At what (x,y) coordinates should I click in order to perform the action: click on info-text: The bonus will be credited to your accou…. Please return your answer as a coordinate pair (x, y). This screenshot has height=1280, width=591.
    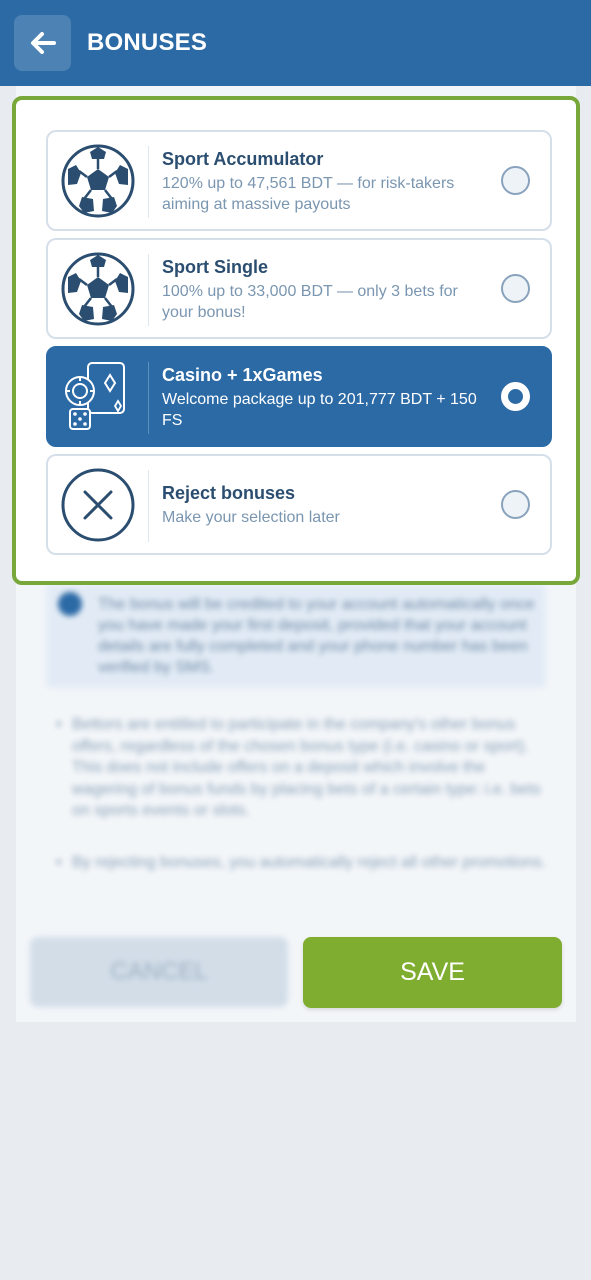
    Looking at the image, I should click on (316, 636).